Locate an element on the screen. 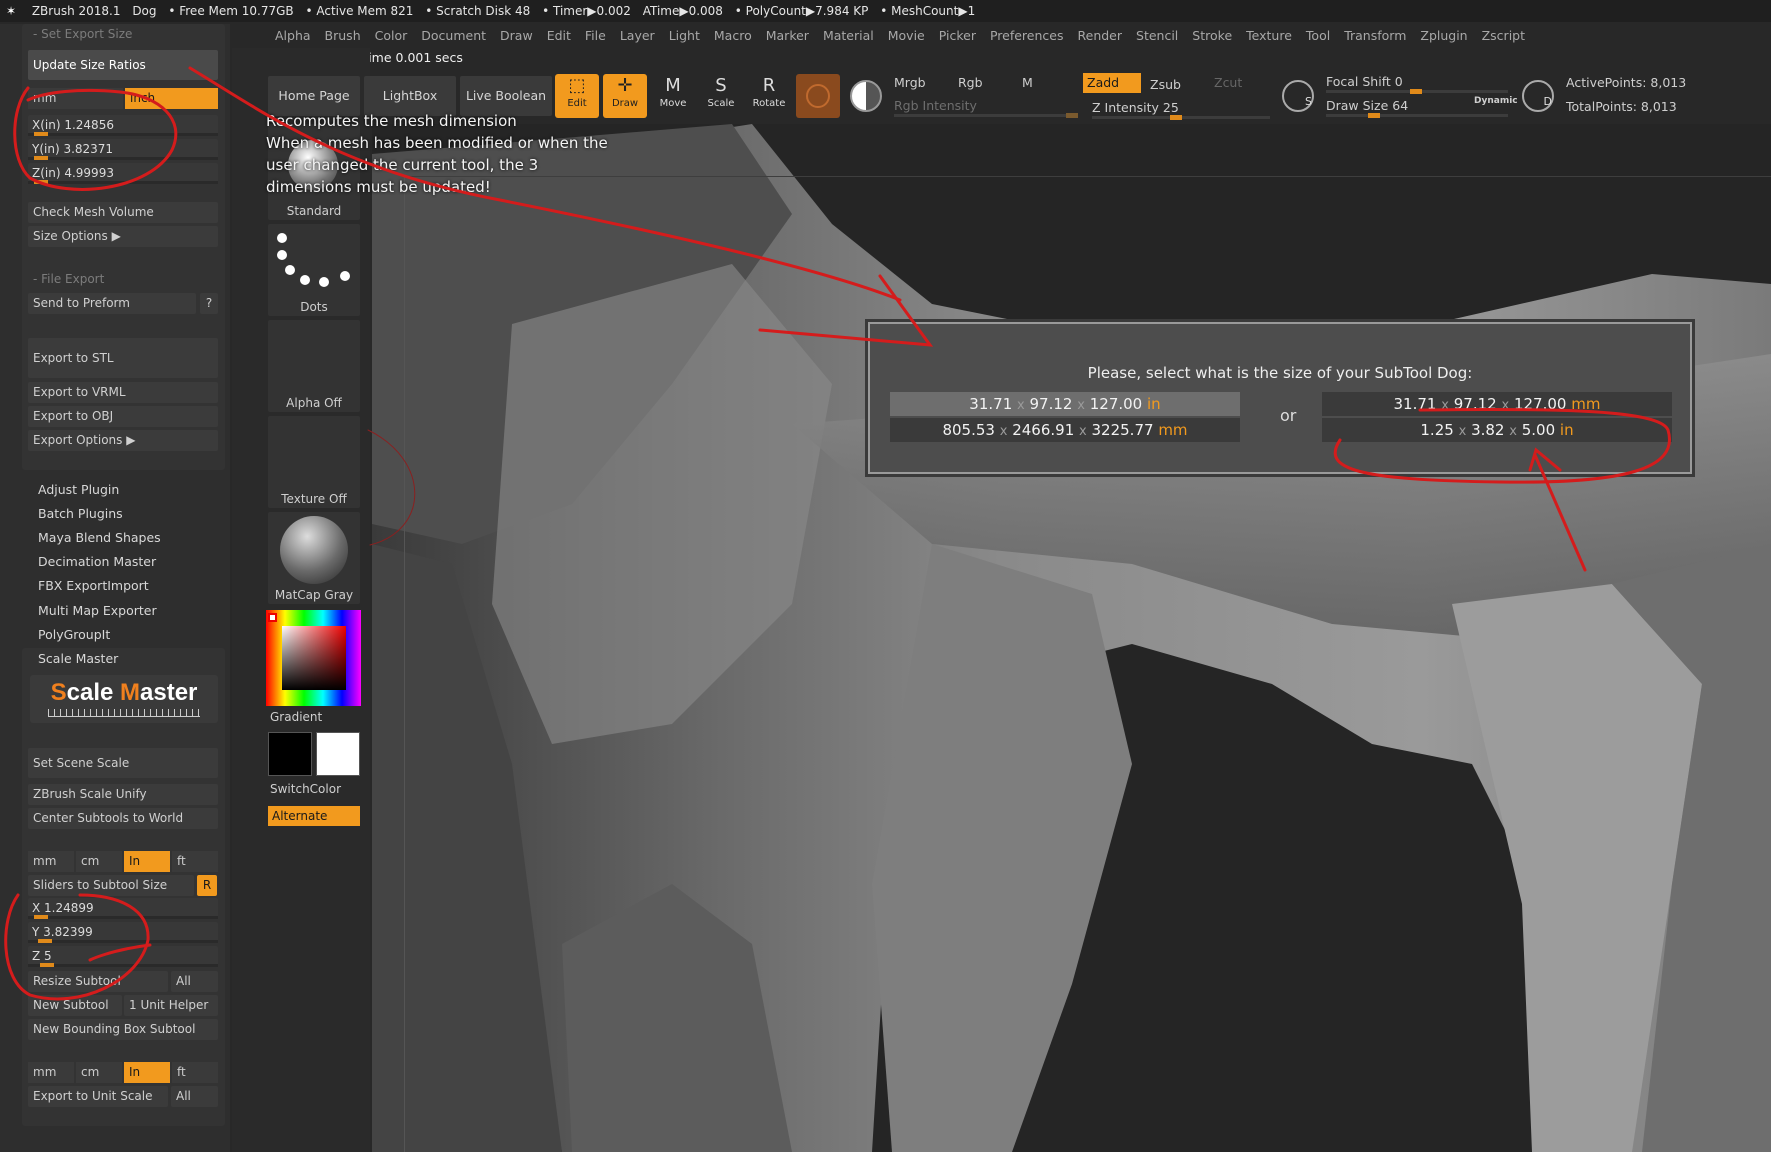  menu-render: Render is located at coordinates (1100, 35).